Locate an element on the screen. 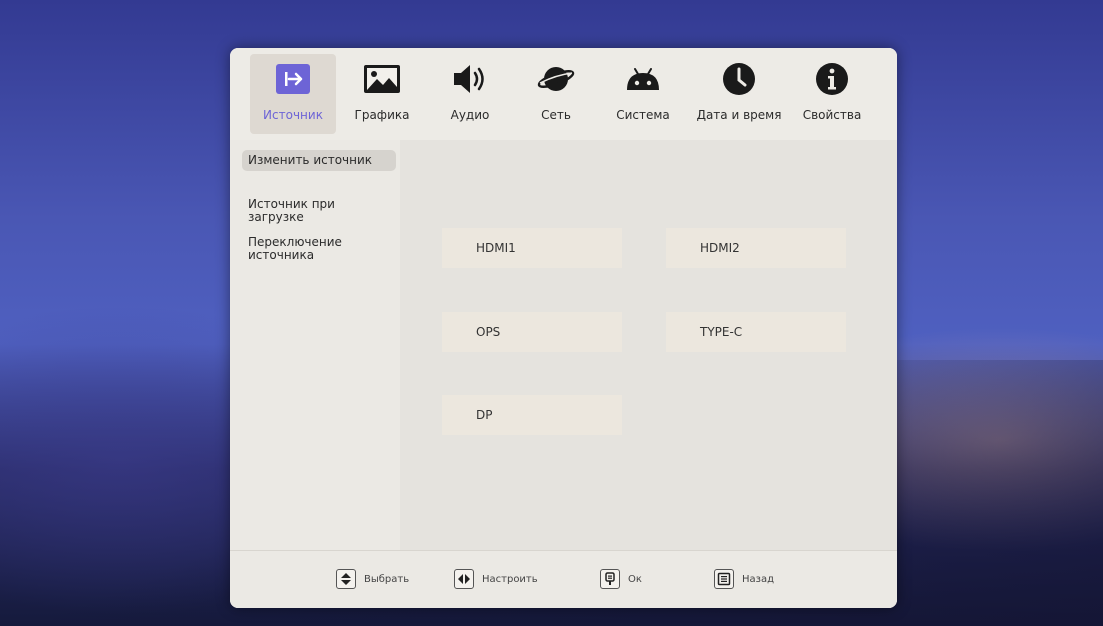 This screenshot has width=1103, height=626. ok-key-icon is located at coordinates (610, 579).